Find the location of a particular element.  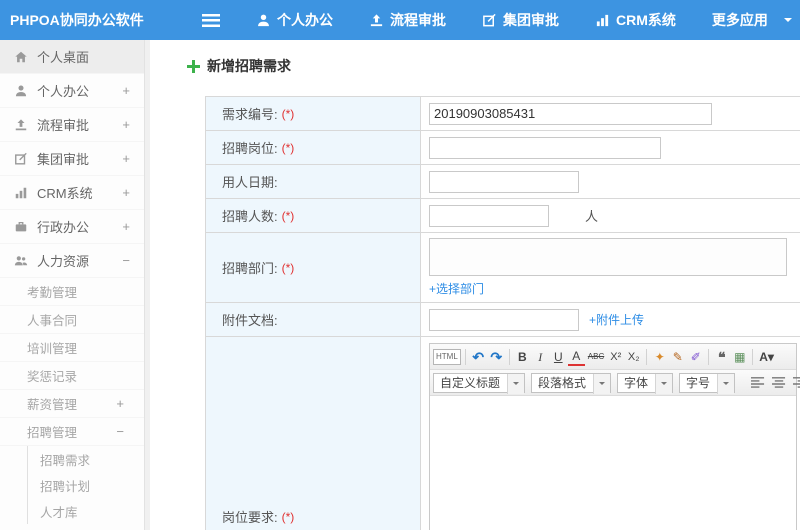

sidebar-item-hr: 人力资源 − is located at coordinates (72, 261).